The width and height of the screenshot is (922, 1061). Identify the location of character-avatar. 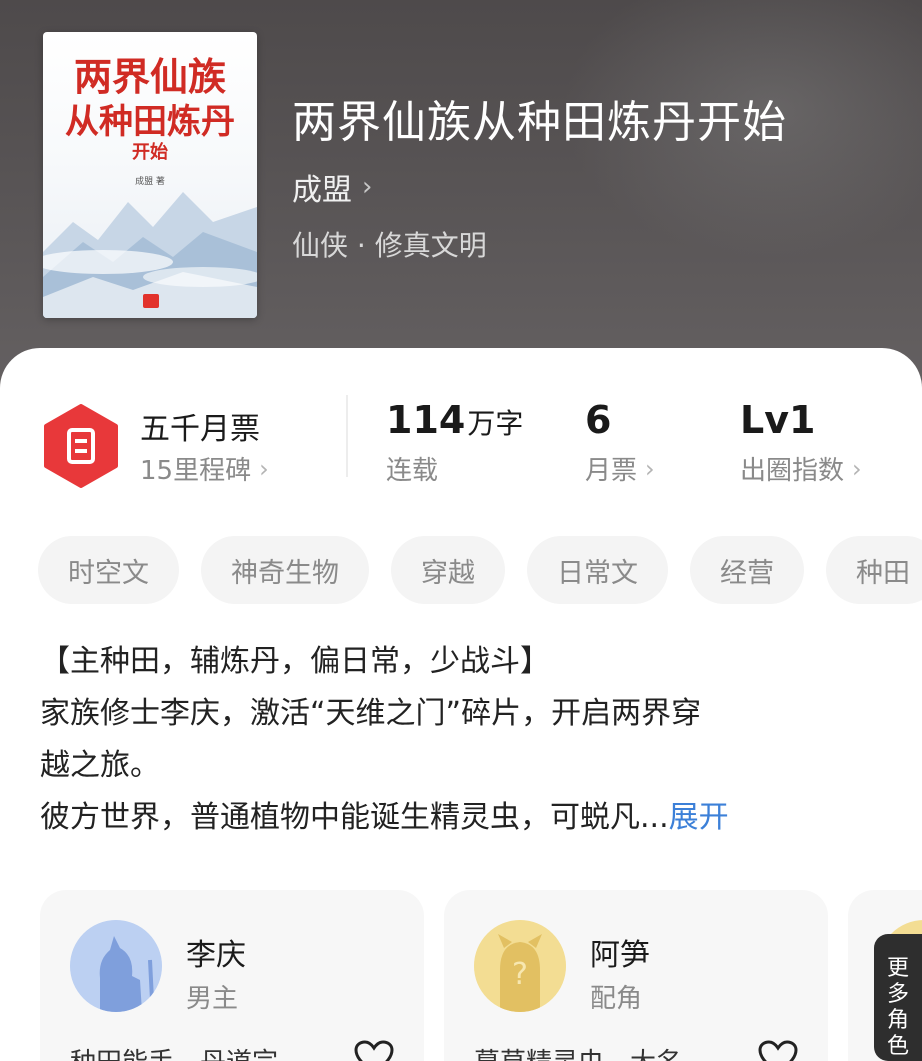
(116, 966).